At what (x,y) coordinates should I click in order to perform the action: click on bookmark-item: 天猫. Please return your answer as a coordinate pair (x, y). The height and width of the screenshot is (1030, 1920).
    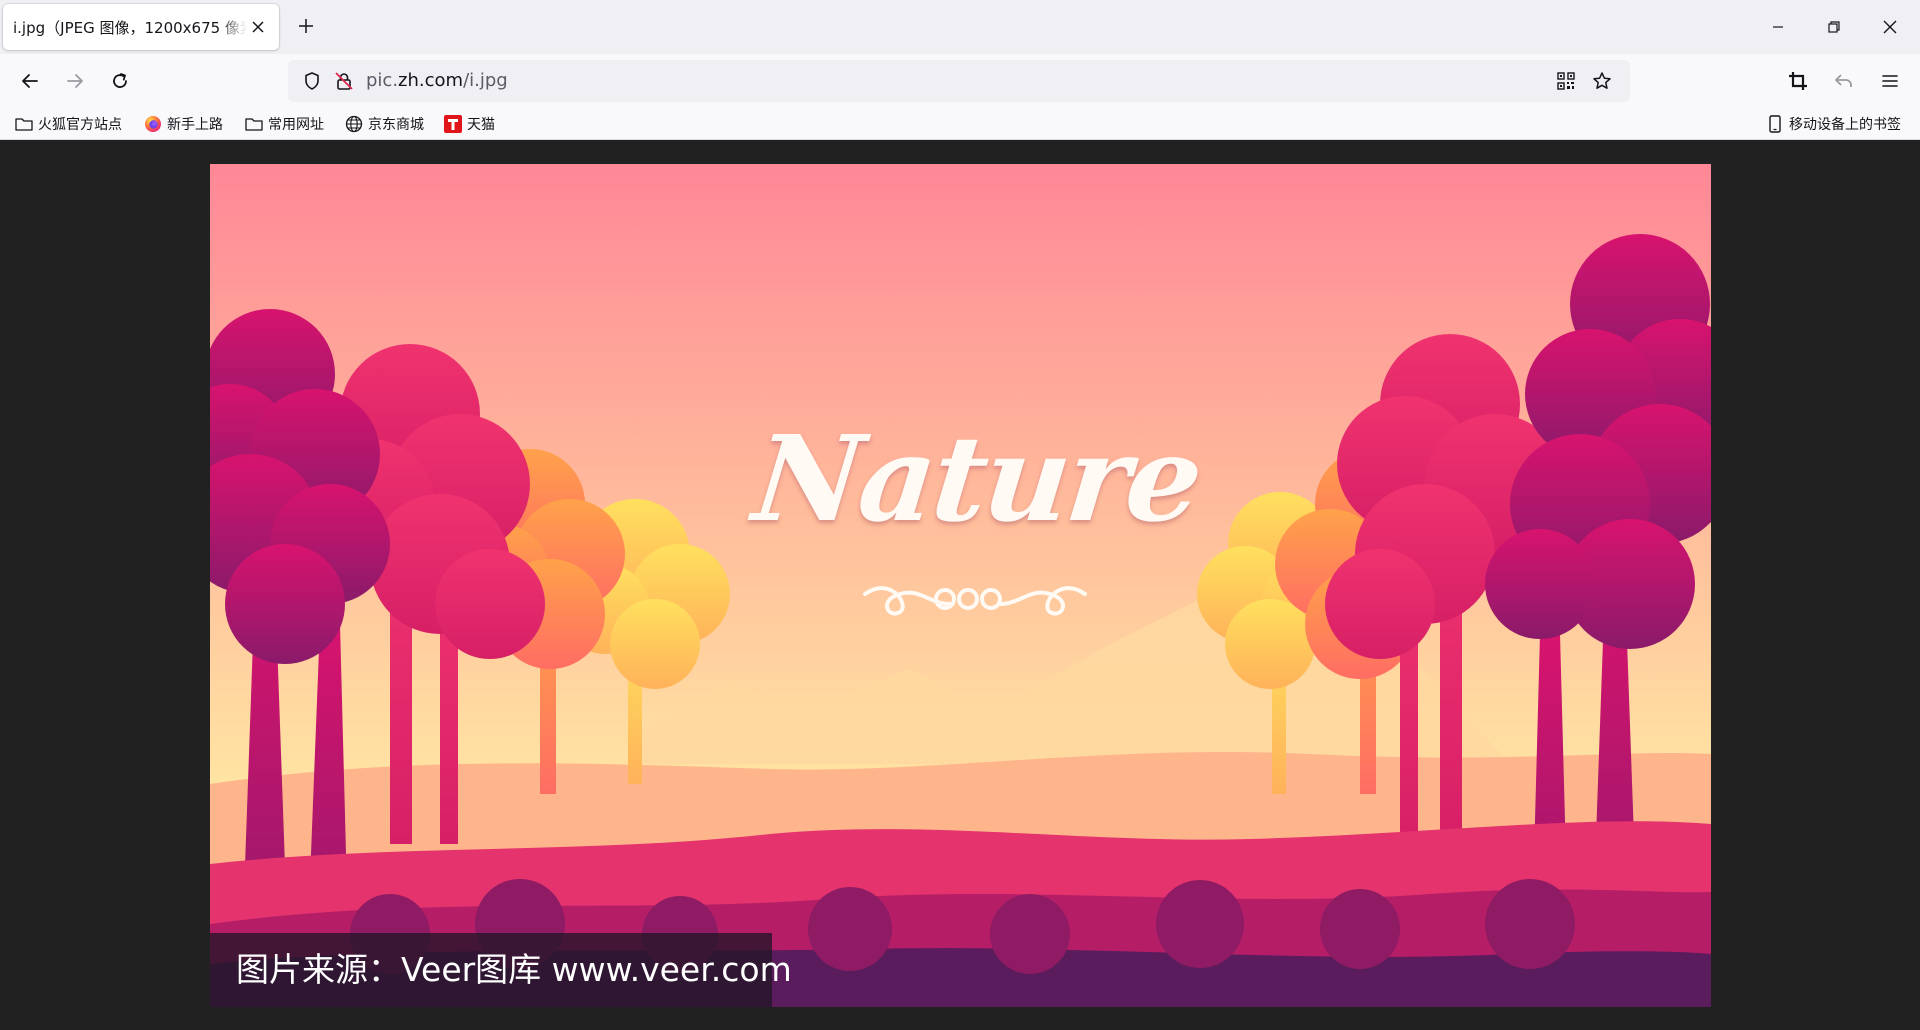
    Looking at the image, I should click on (469, 124).